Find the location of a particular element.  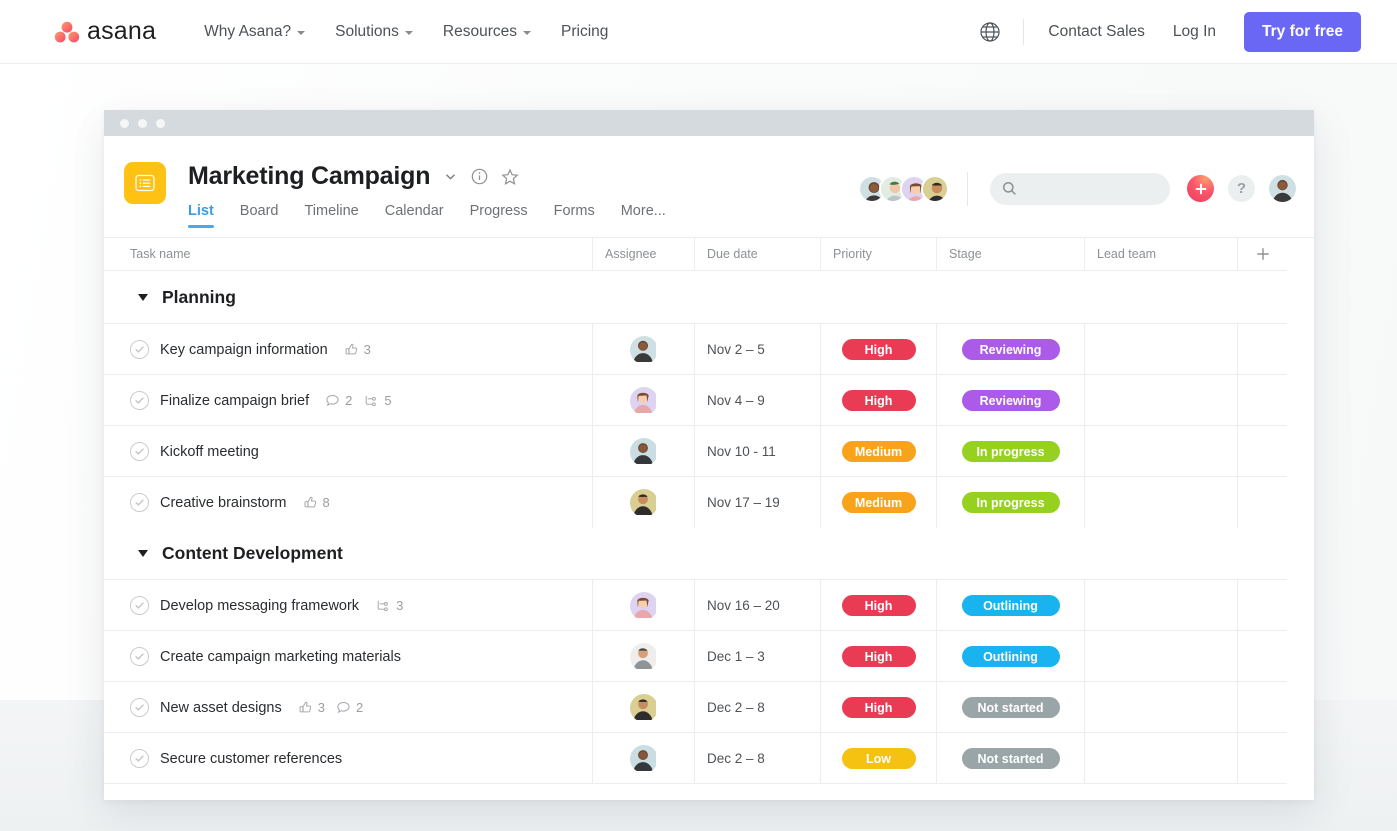

help-button: ? is located at coordinates (1241, 188).